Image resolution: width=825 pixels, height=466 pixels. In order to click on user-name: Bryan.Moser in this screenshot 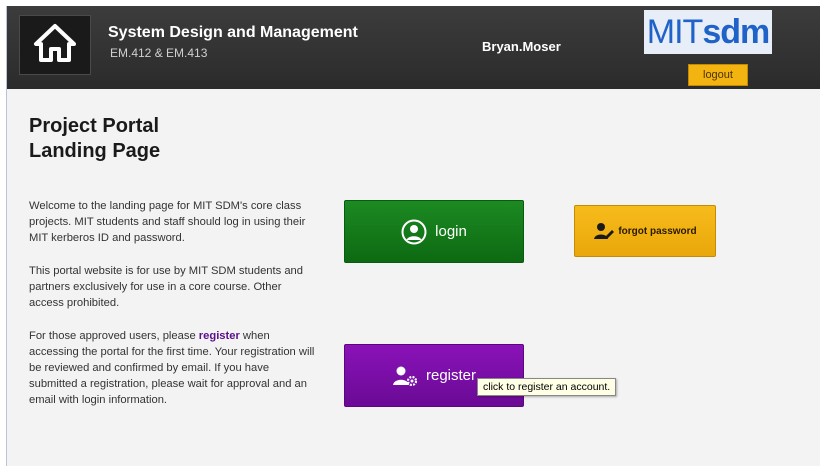, I will do `click(521, 46)`.